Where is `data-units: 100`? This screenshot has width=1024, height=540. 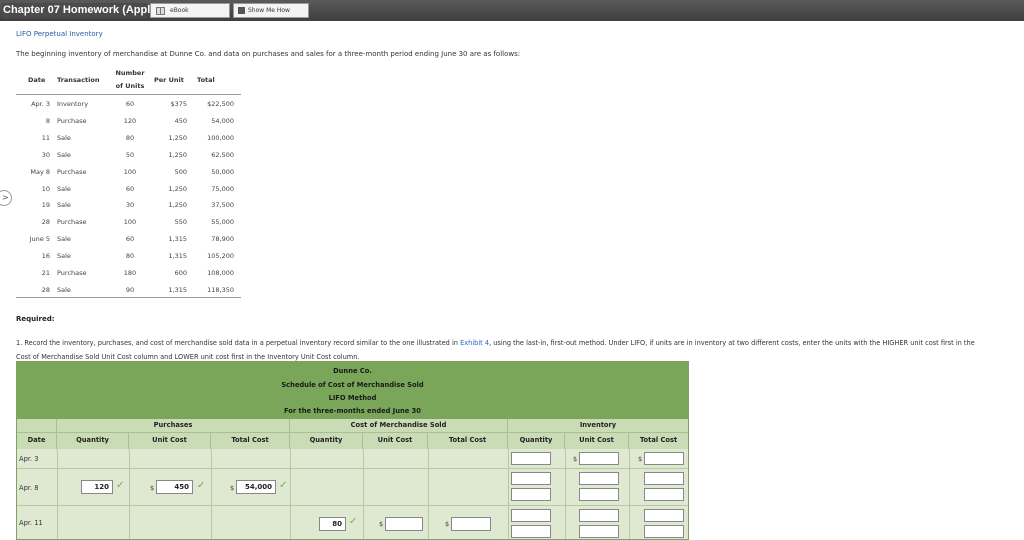 data-units: 100 is located at coordinates (130, 171).